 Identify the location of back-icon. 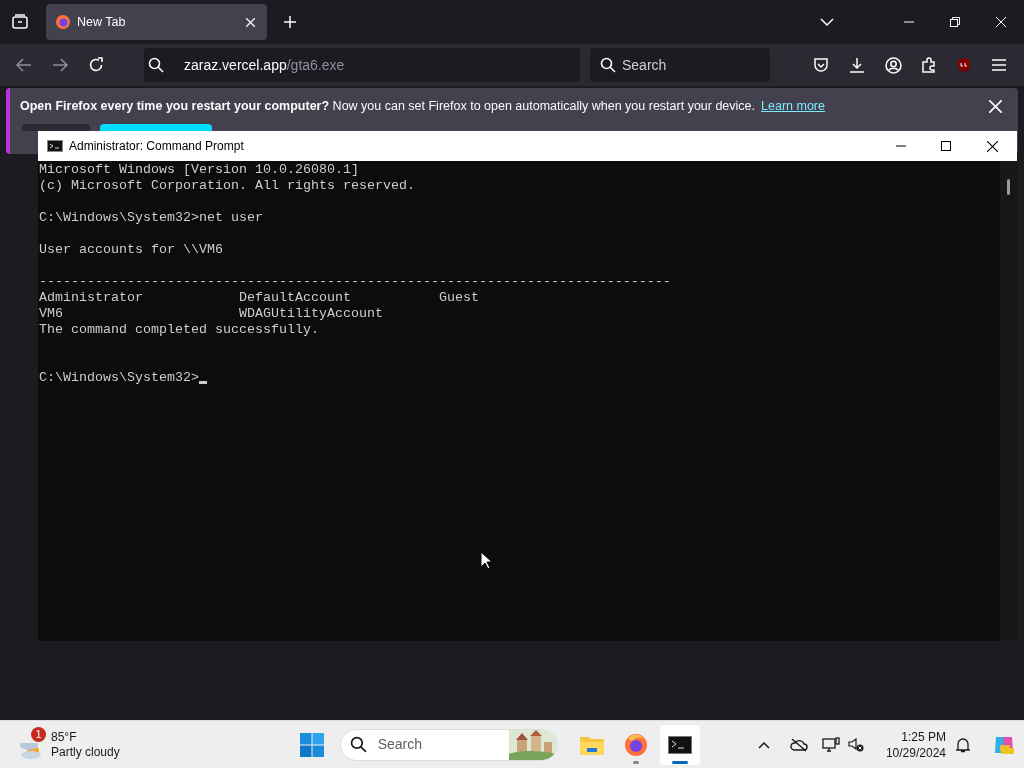
(24, 65).